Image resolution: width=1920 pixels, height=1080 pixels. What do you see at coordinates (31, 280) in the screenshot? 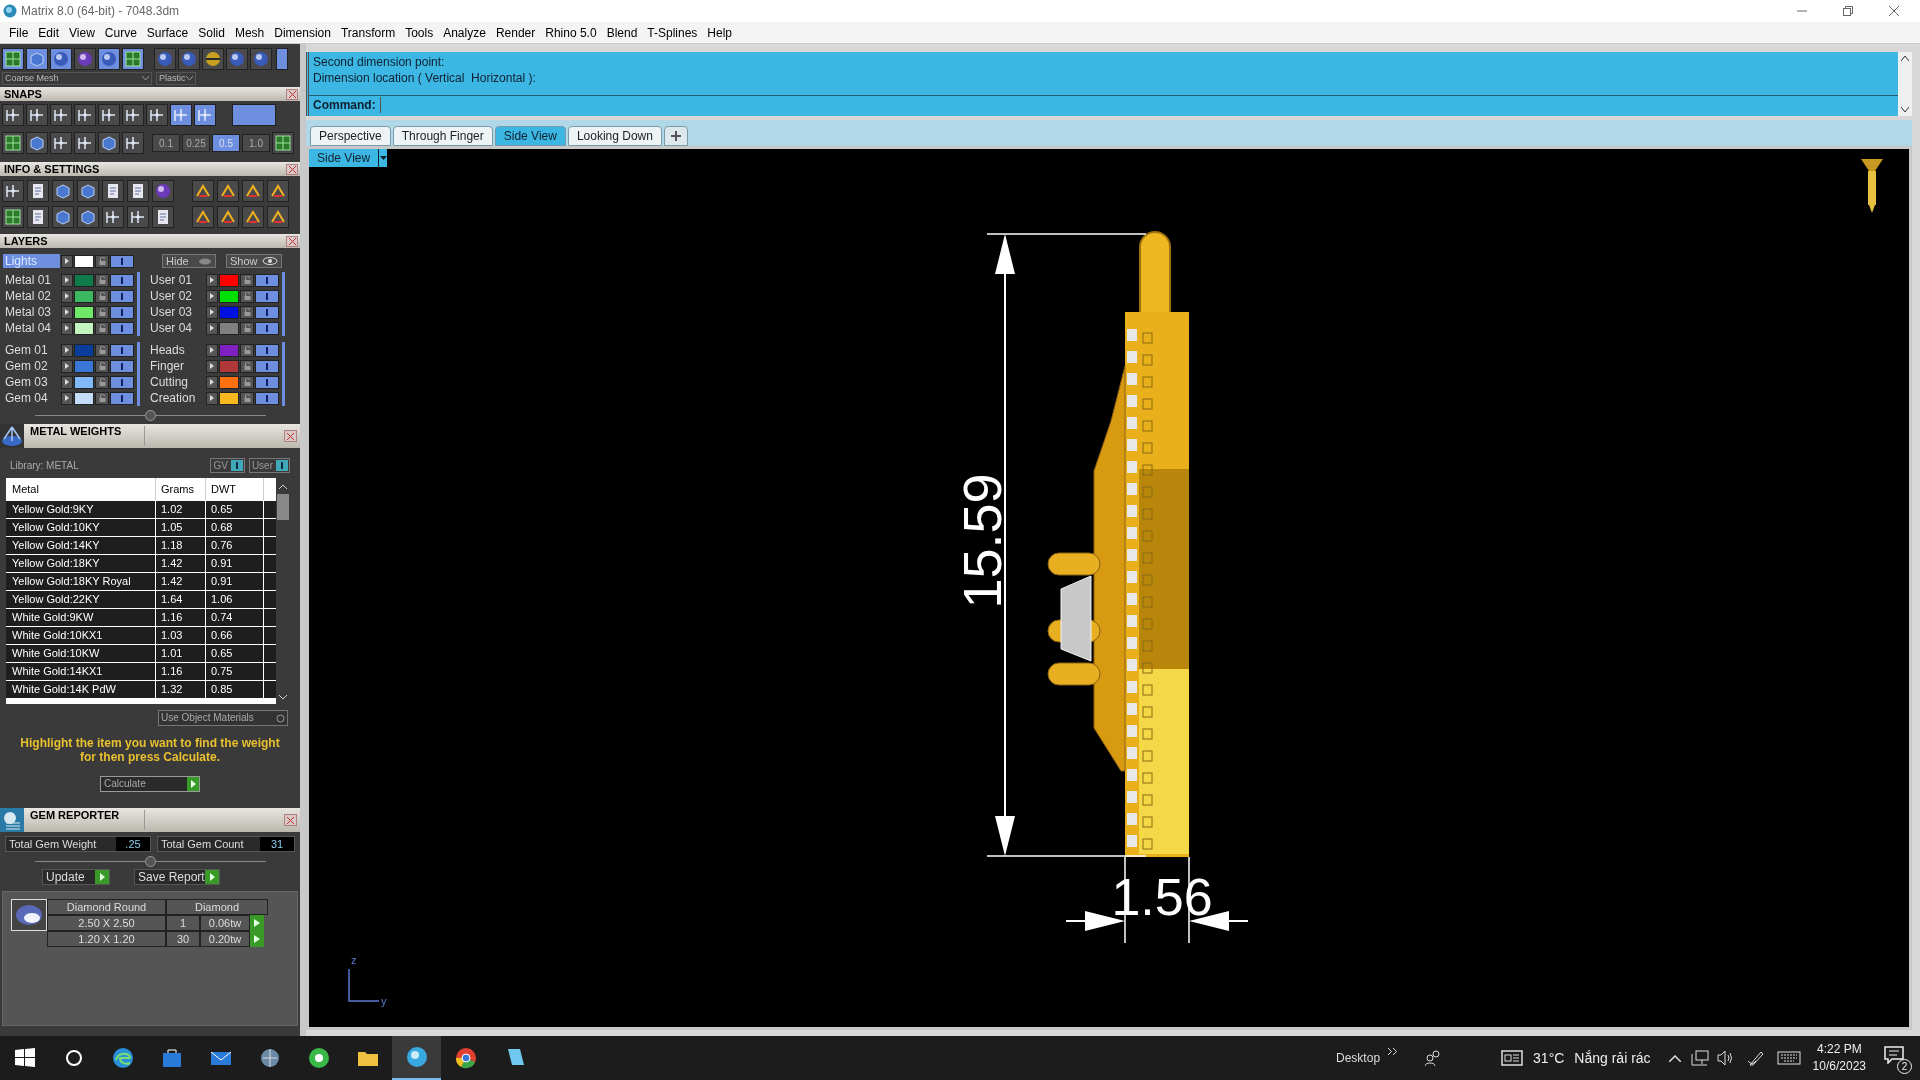
I see `layer-name: Metal 01` at bounding box center [31, 280].